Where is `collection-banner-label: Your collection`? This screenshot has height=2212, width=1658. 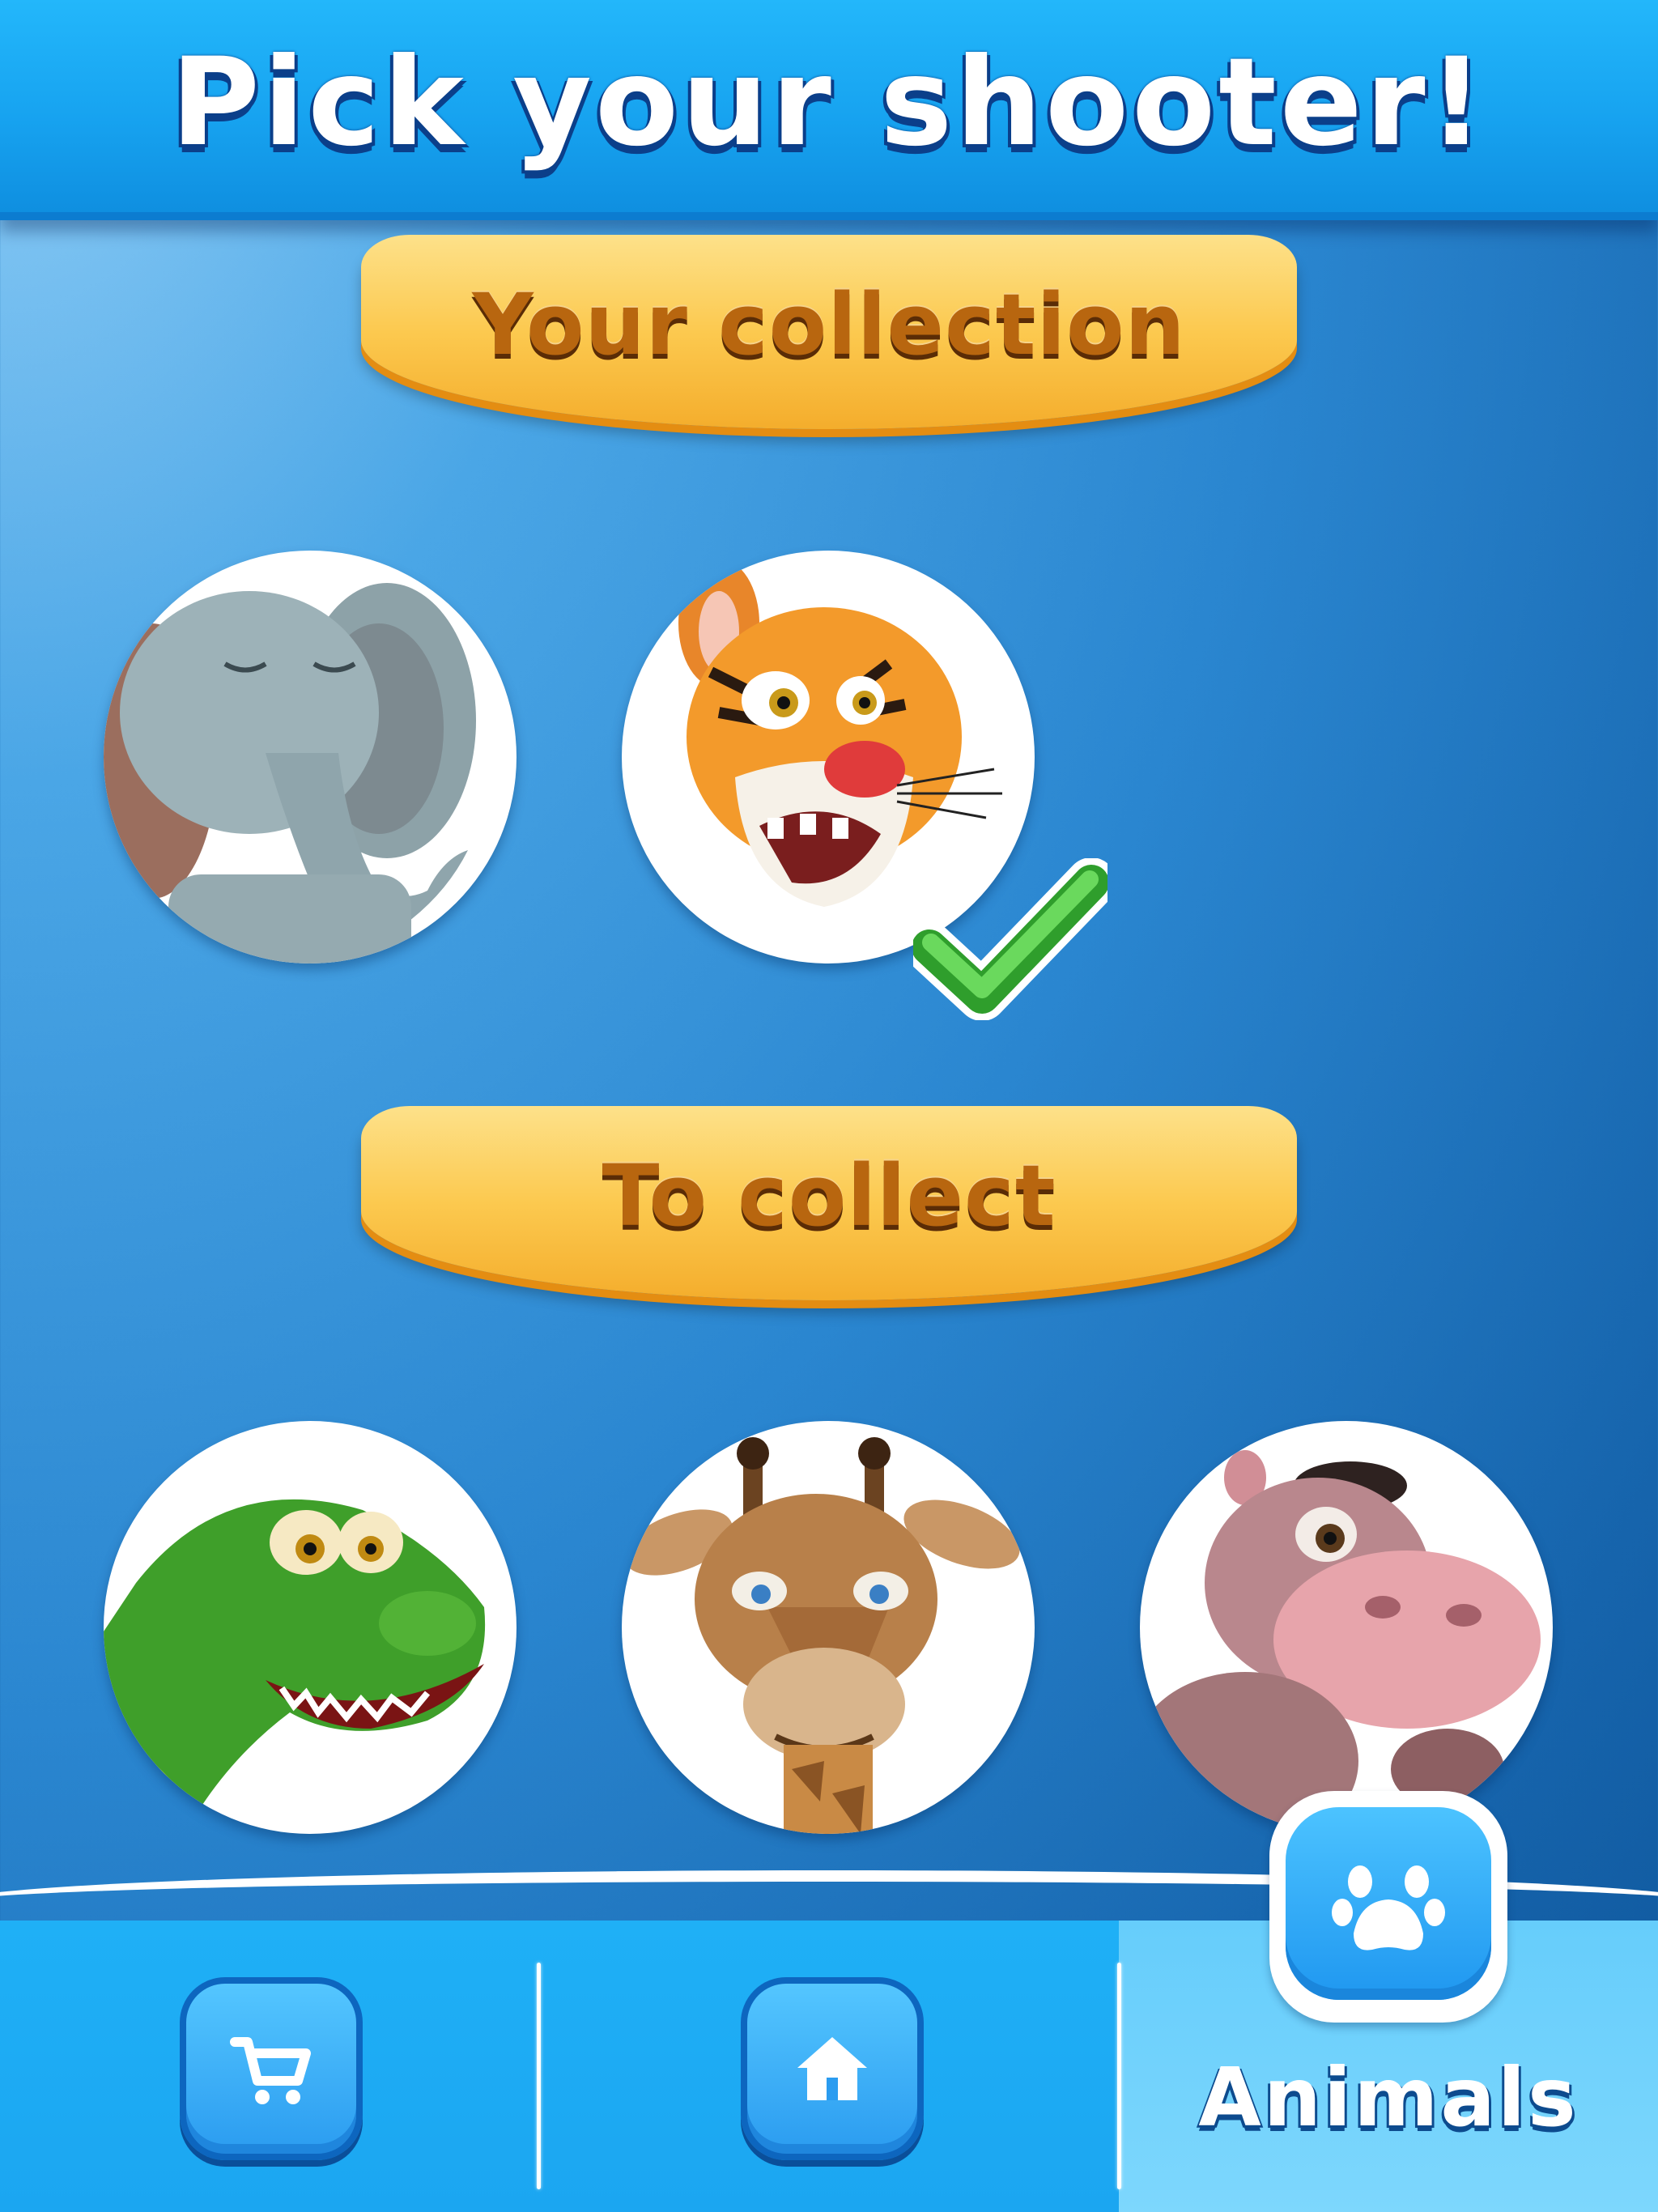
collection-banner-label: Your collection is located at coordinates (829, 324).